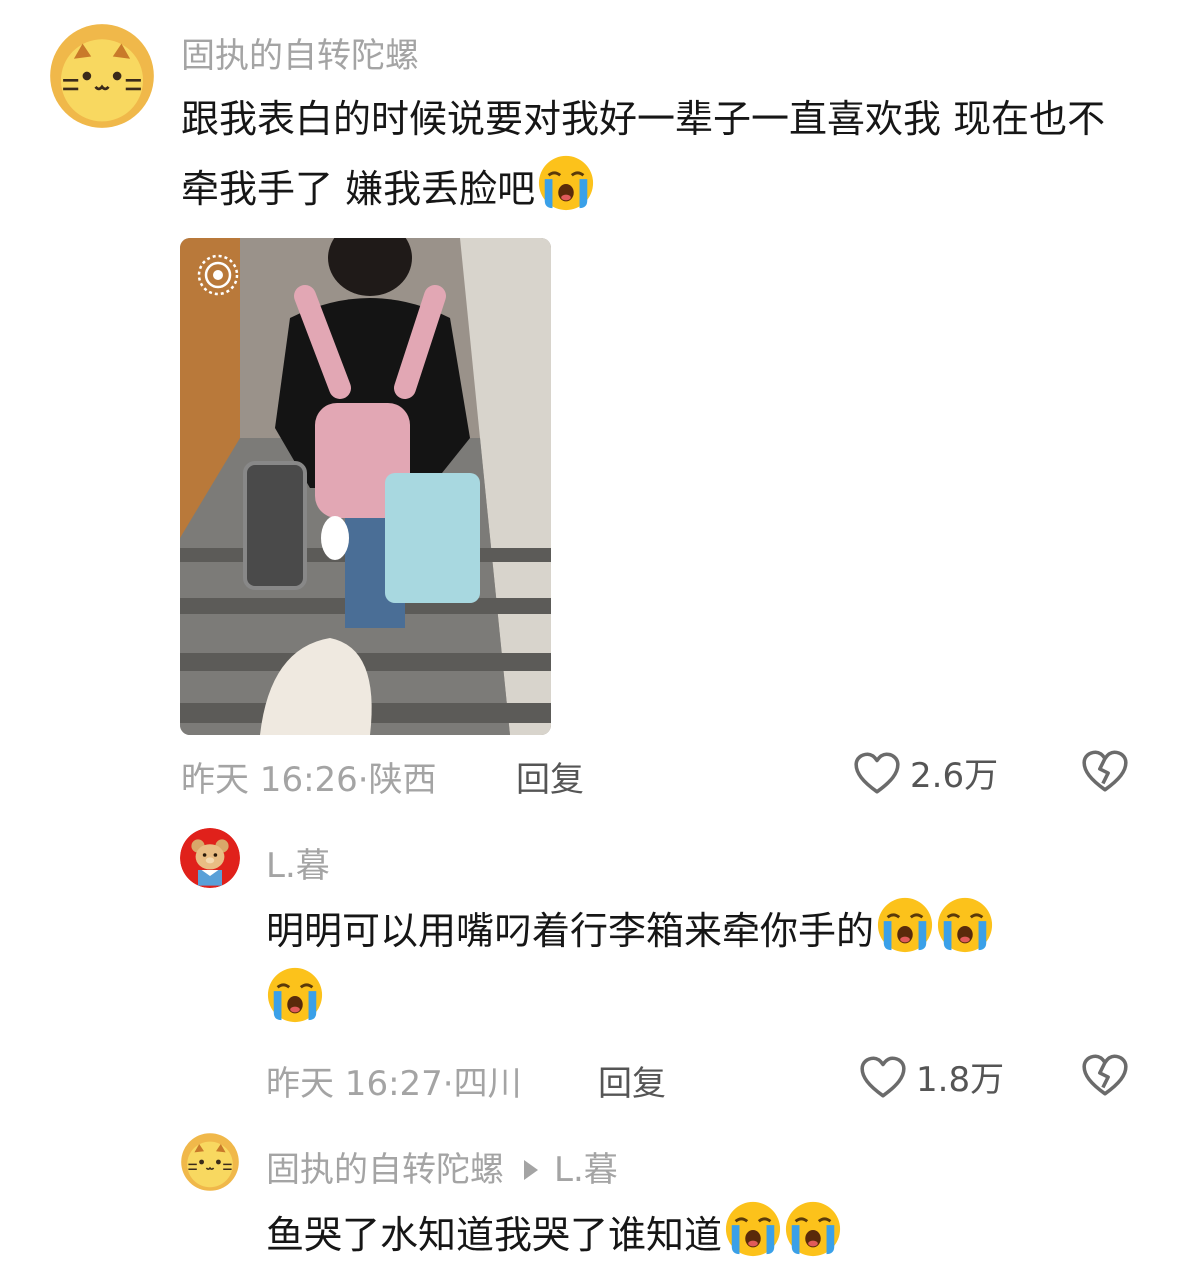 This screenshot has width=1179, height=1285. I want to click on comment-meta: 昨天 16:26·陕西, so click(309, 776).